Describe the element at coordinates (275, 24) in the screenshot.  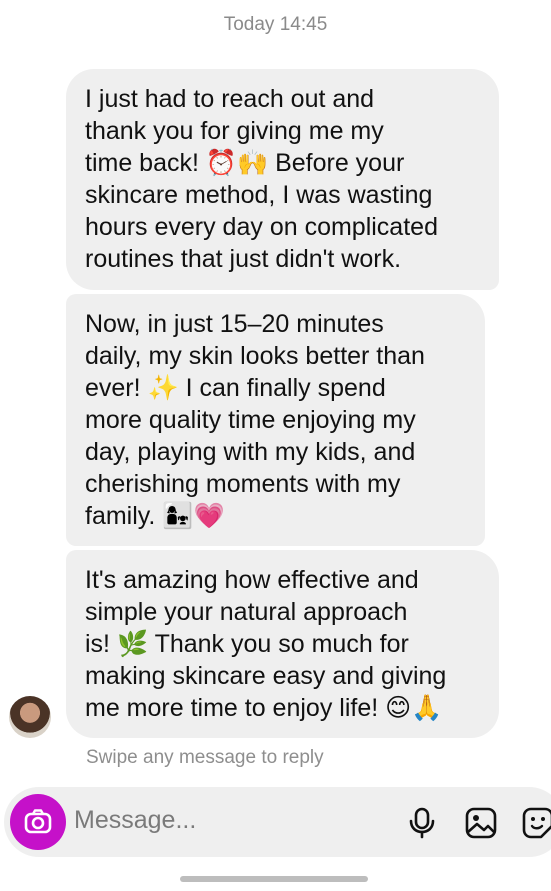
I see `message-timestamp: Today 14:45` at that location.